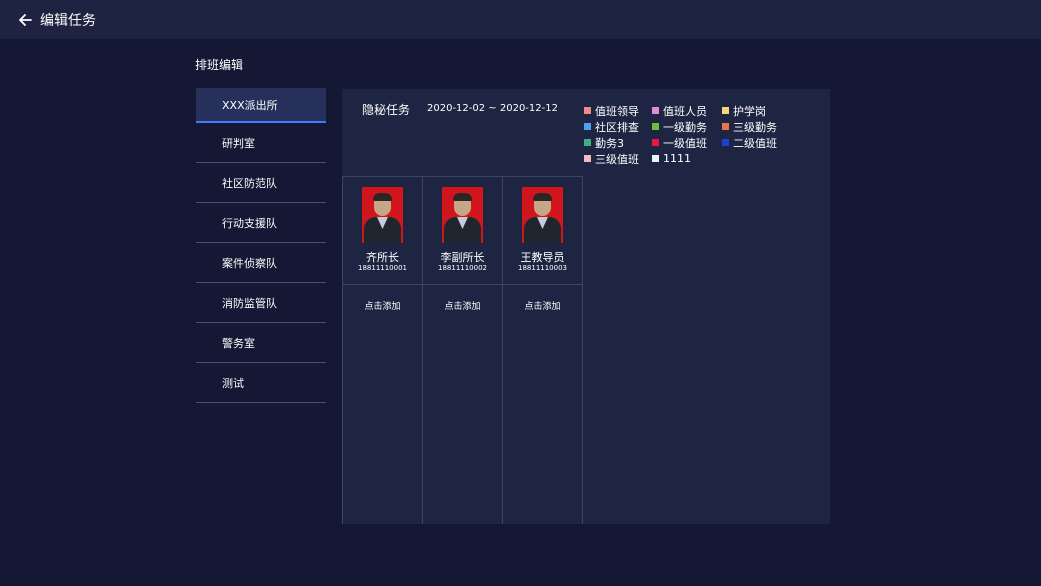  I want to click on sidebar-item-community-patrol: 社区防范队, so click(261, 183).